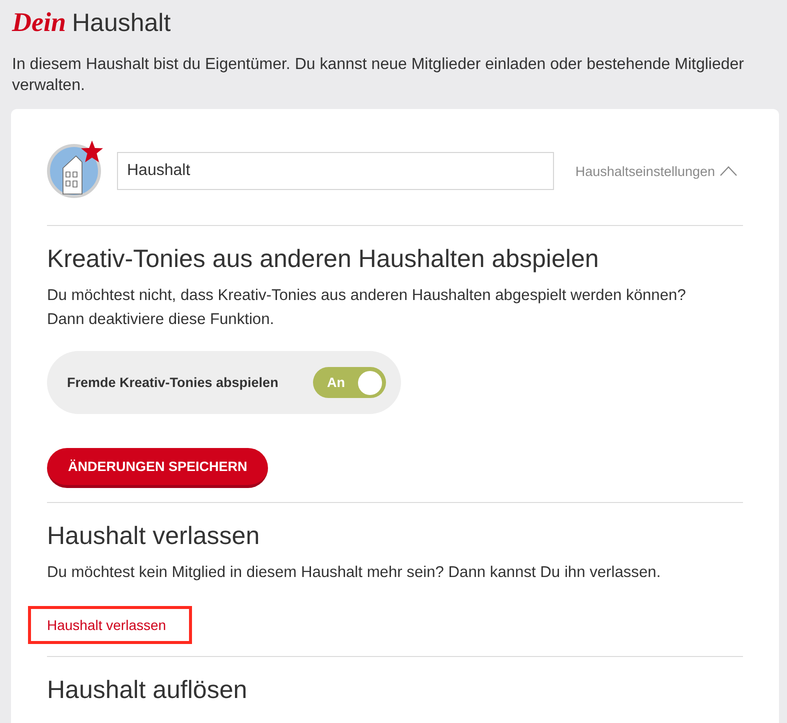  What do you see at coordinates (147, 690) in the screenshot?
I see `section-heading: Haushalt auflösen` at bounding box center [147, 690].